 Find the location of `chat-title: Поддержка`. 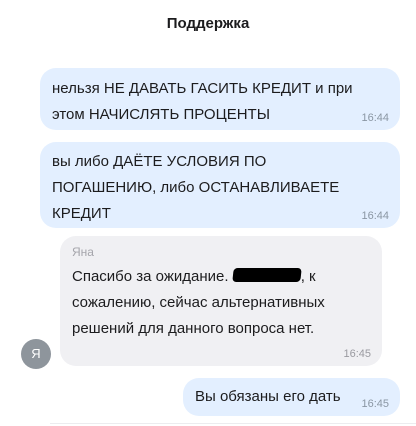

chat-title: Поддержка is located at coordinates (208, 23).